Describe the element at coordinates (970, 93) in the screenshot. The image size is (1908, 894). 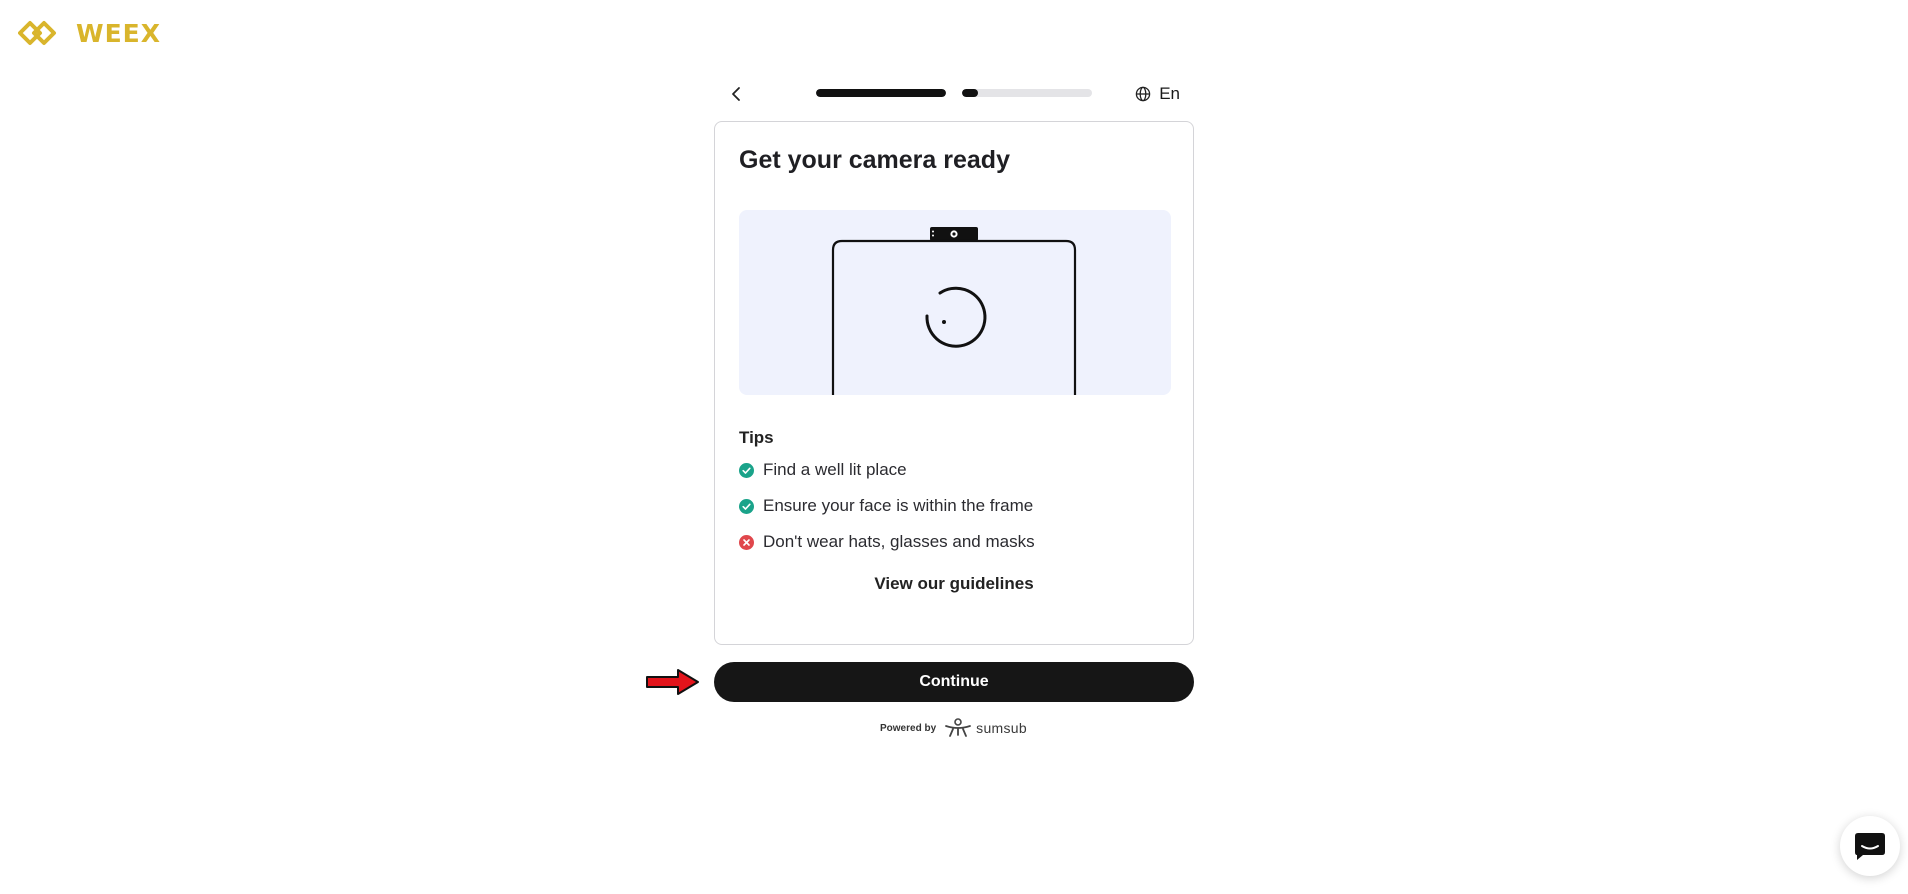
I see `progress-step-2-fill` at that location.